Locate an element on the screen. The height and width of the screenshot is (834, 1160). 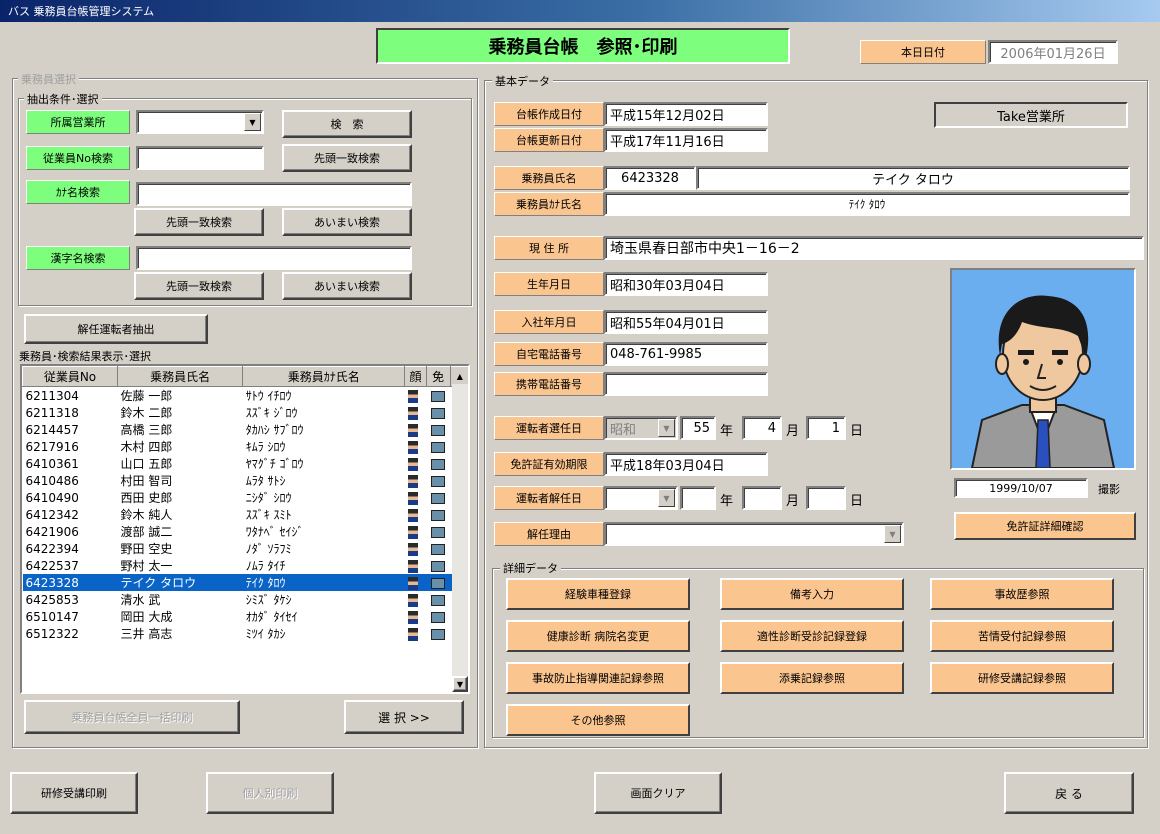
birth-label: 生年月日 is located at coordinates (549, 284).